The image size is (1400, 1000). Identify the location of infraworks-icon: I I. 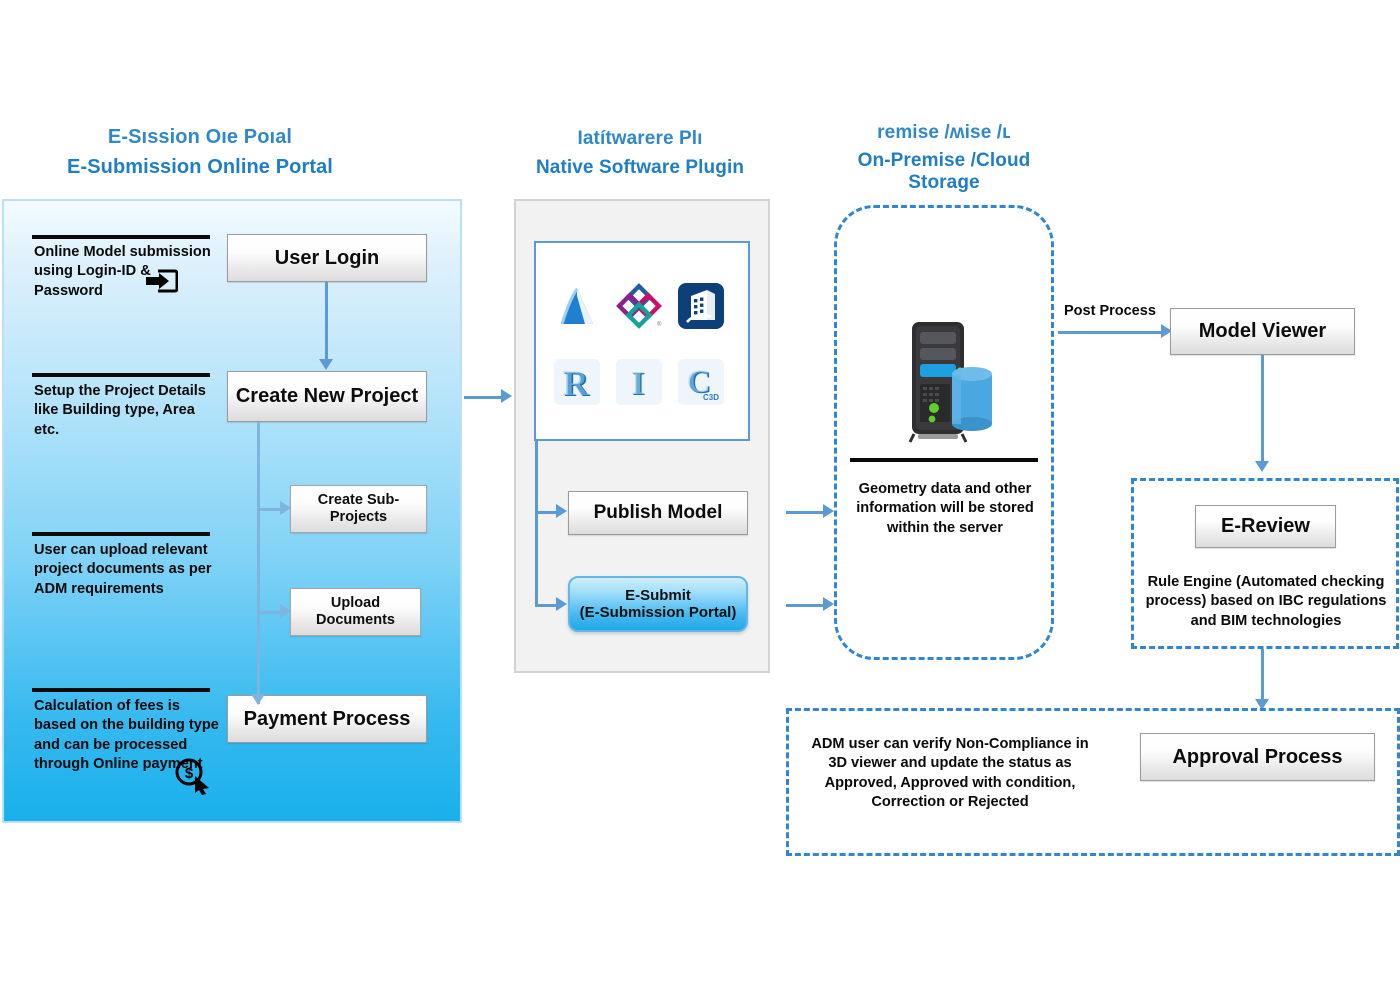
(639, 382).